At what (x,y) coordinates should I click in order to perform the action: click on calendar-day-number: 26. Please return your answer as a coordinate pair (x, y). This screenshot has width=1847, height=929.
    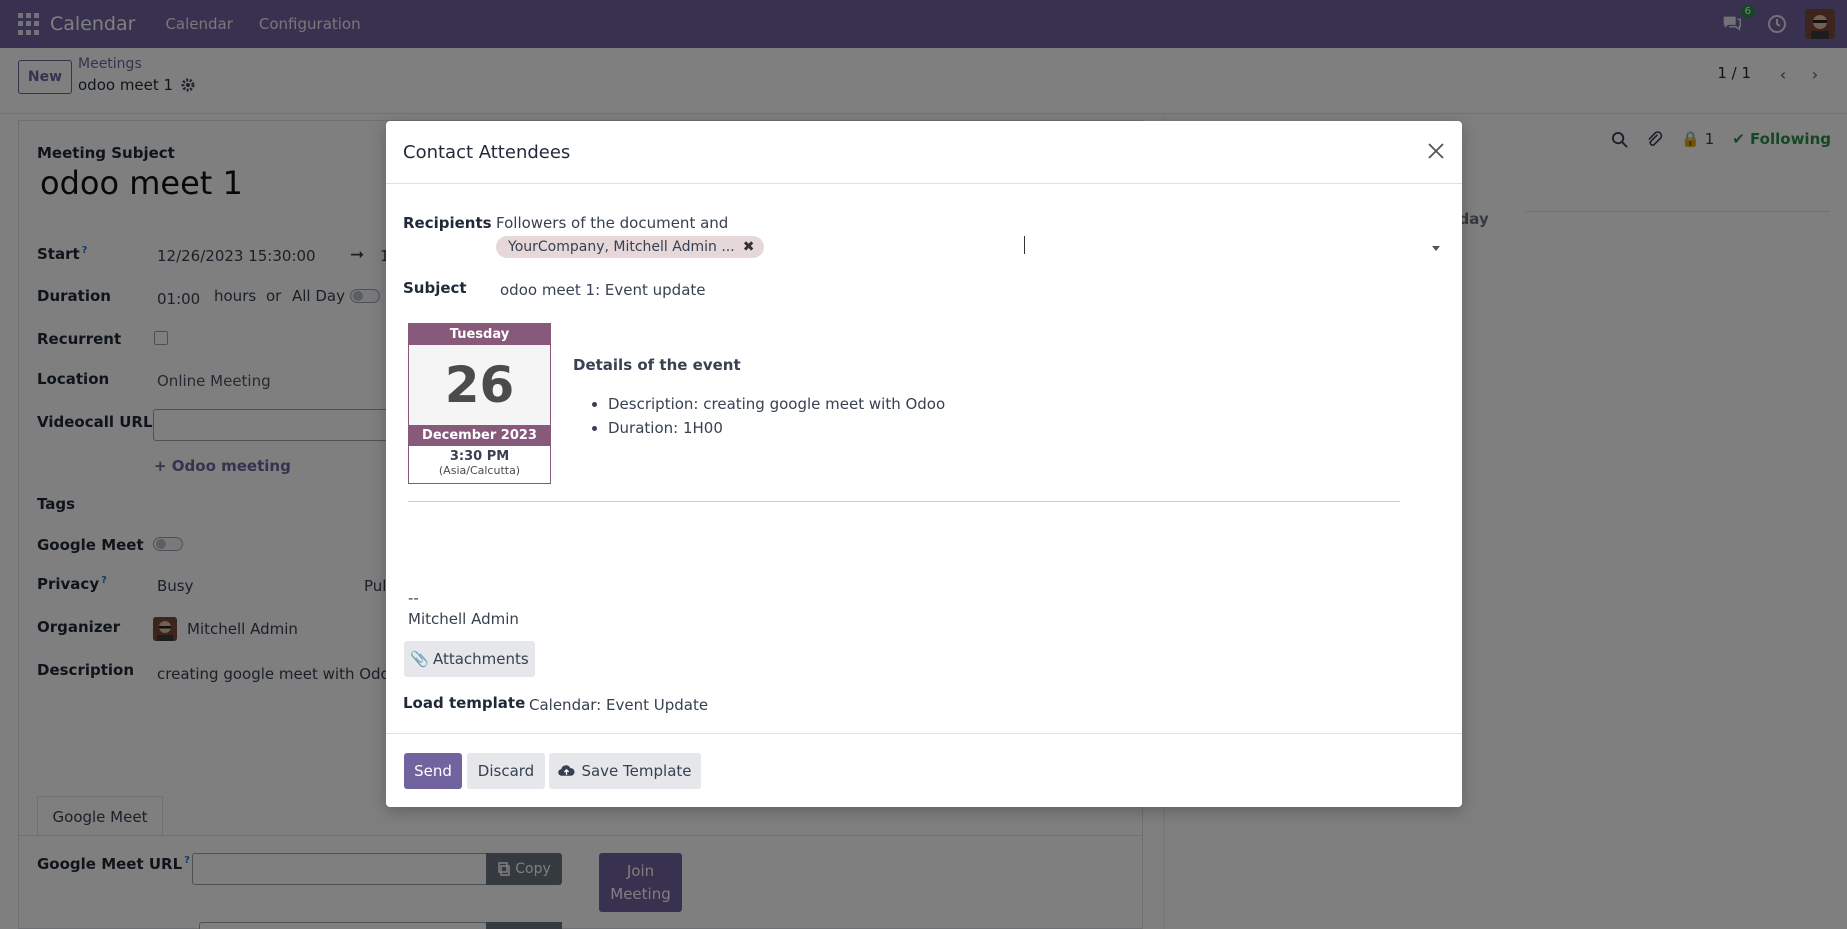
    Looking at the image, I should click on (479, 385).